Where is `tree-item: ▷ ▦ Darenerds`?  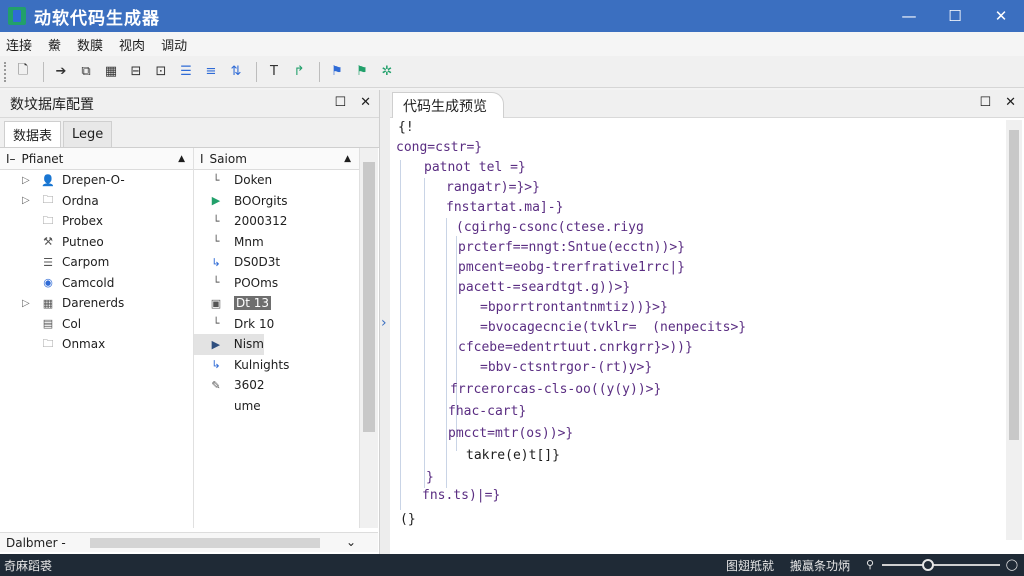 tree-item: ▷ ▦ Darenerds is located at coordinates (96, 303).